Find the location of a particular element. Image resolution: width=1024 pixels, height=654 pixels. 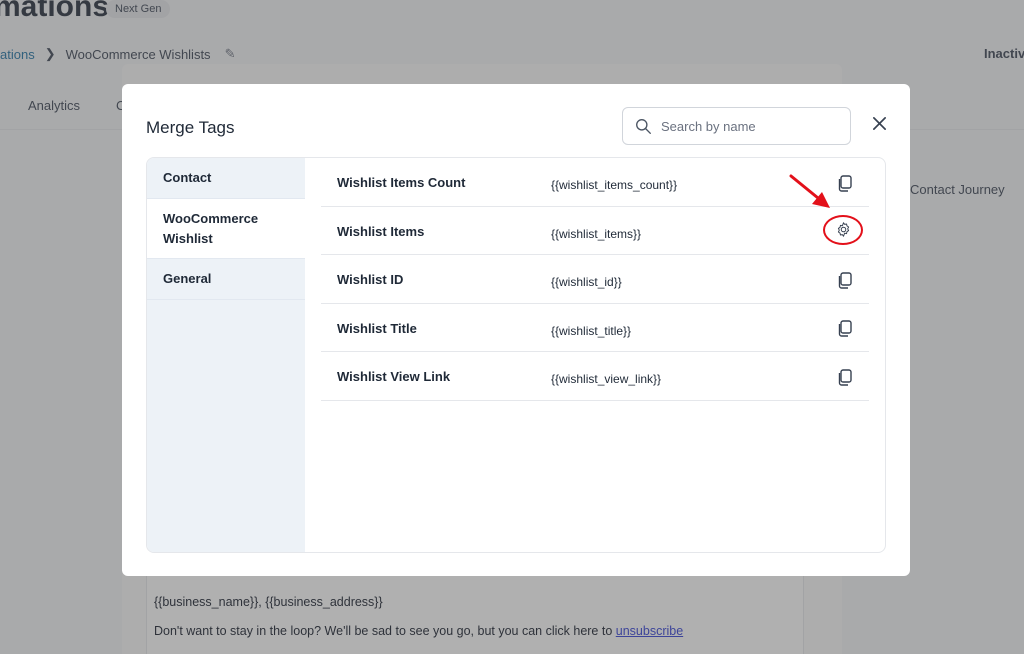

tag-name: Wishlist View Link is located at coordinates (394, 376).